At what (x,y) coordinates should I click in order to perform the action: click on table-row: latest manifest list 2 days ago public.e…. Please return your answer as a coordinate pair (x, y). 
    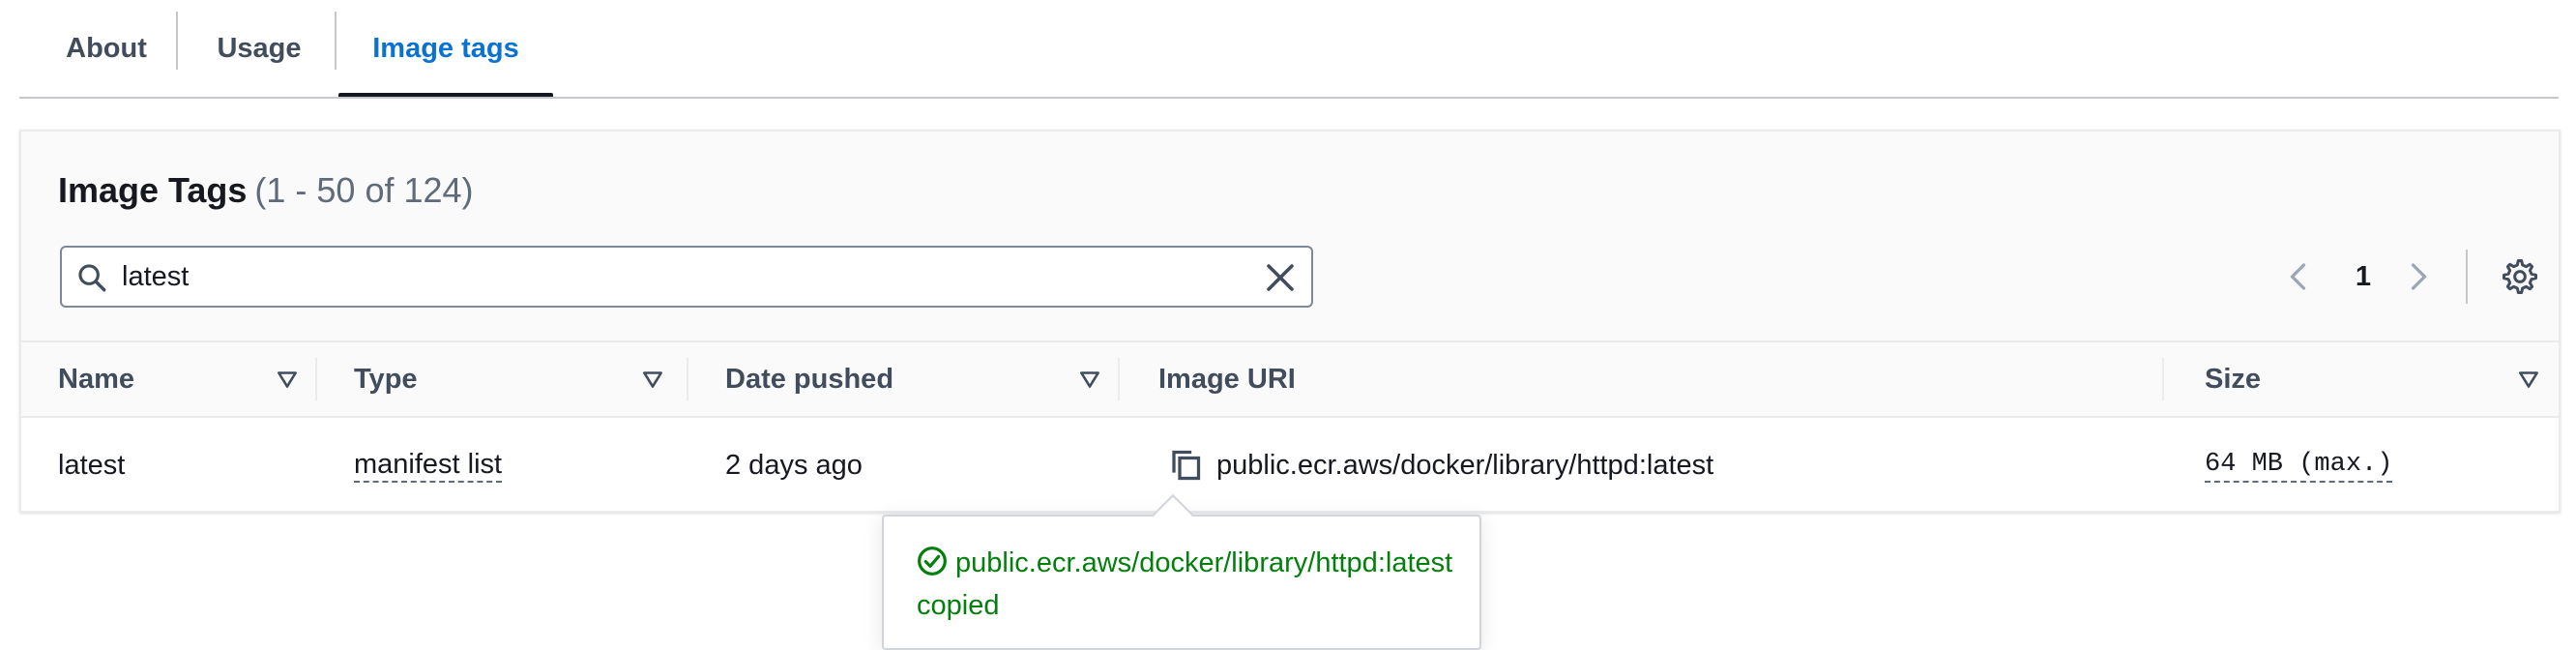
    Looking at the image, I should click on (1290, 465).